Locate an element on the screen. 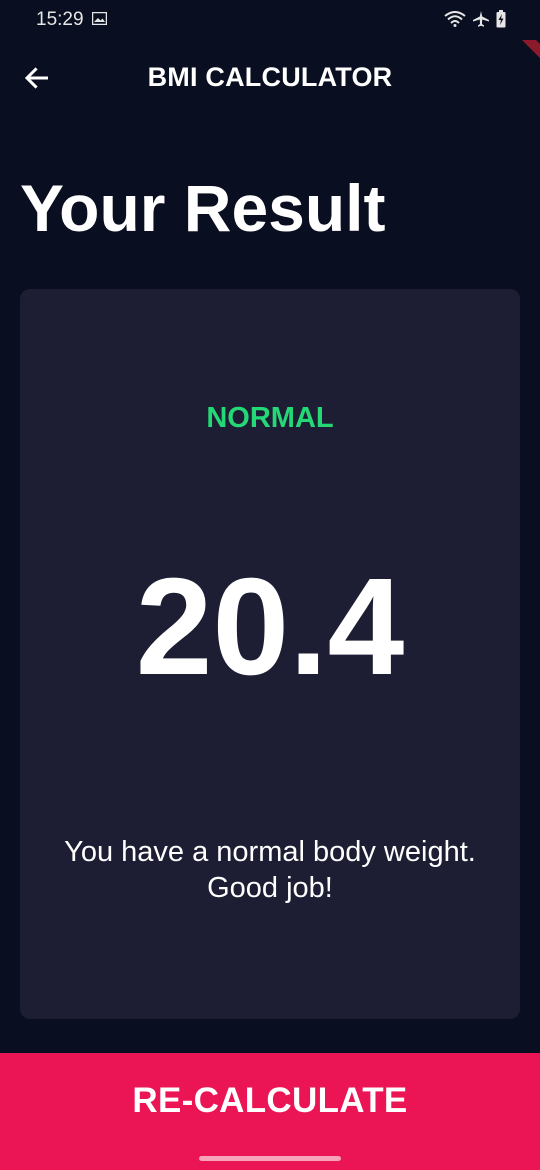  status-time: 15:29 is located at coordinates (60, 19).